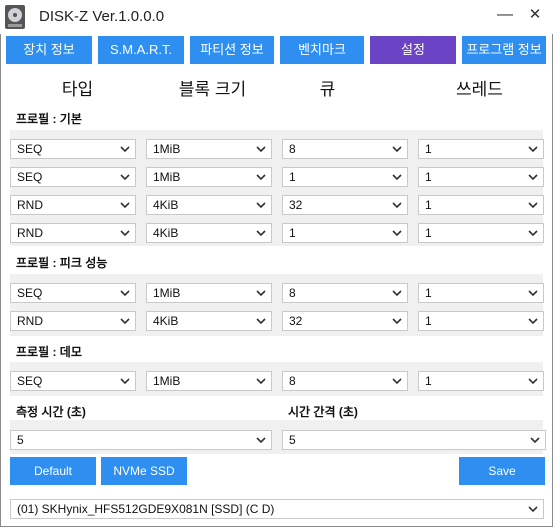 The image size is (553, 527). What do you see at coordinates (146, 509) in the screenshot?
I see `select-value: (01) SKHynix_HFS512GDE9X081N [SSD] (C D)` at bounding box center [146, 509].